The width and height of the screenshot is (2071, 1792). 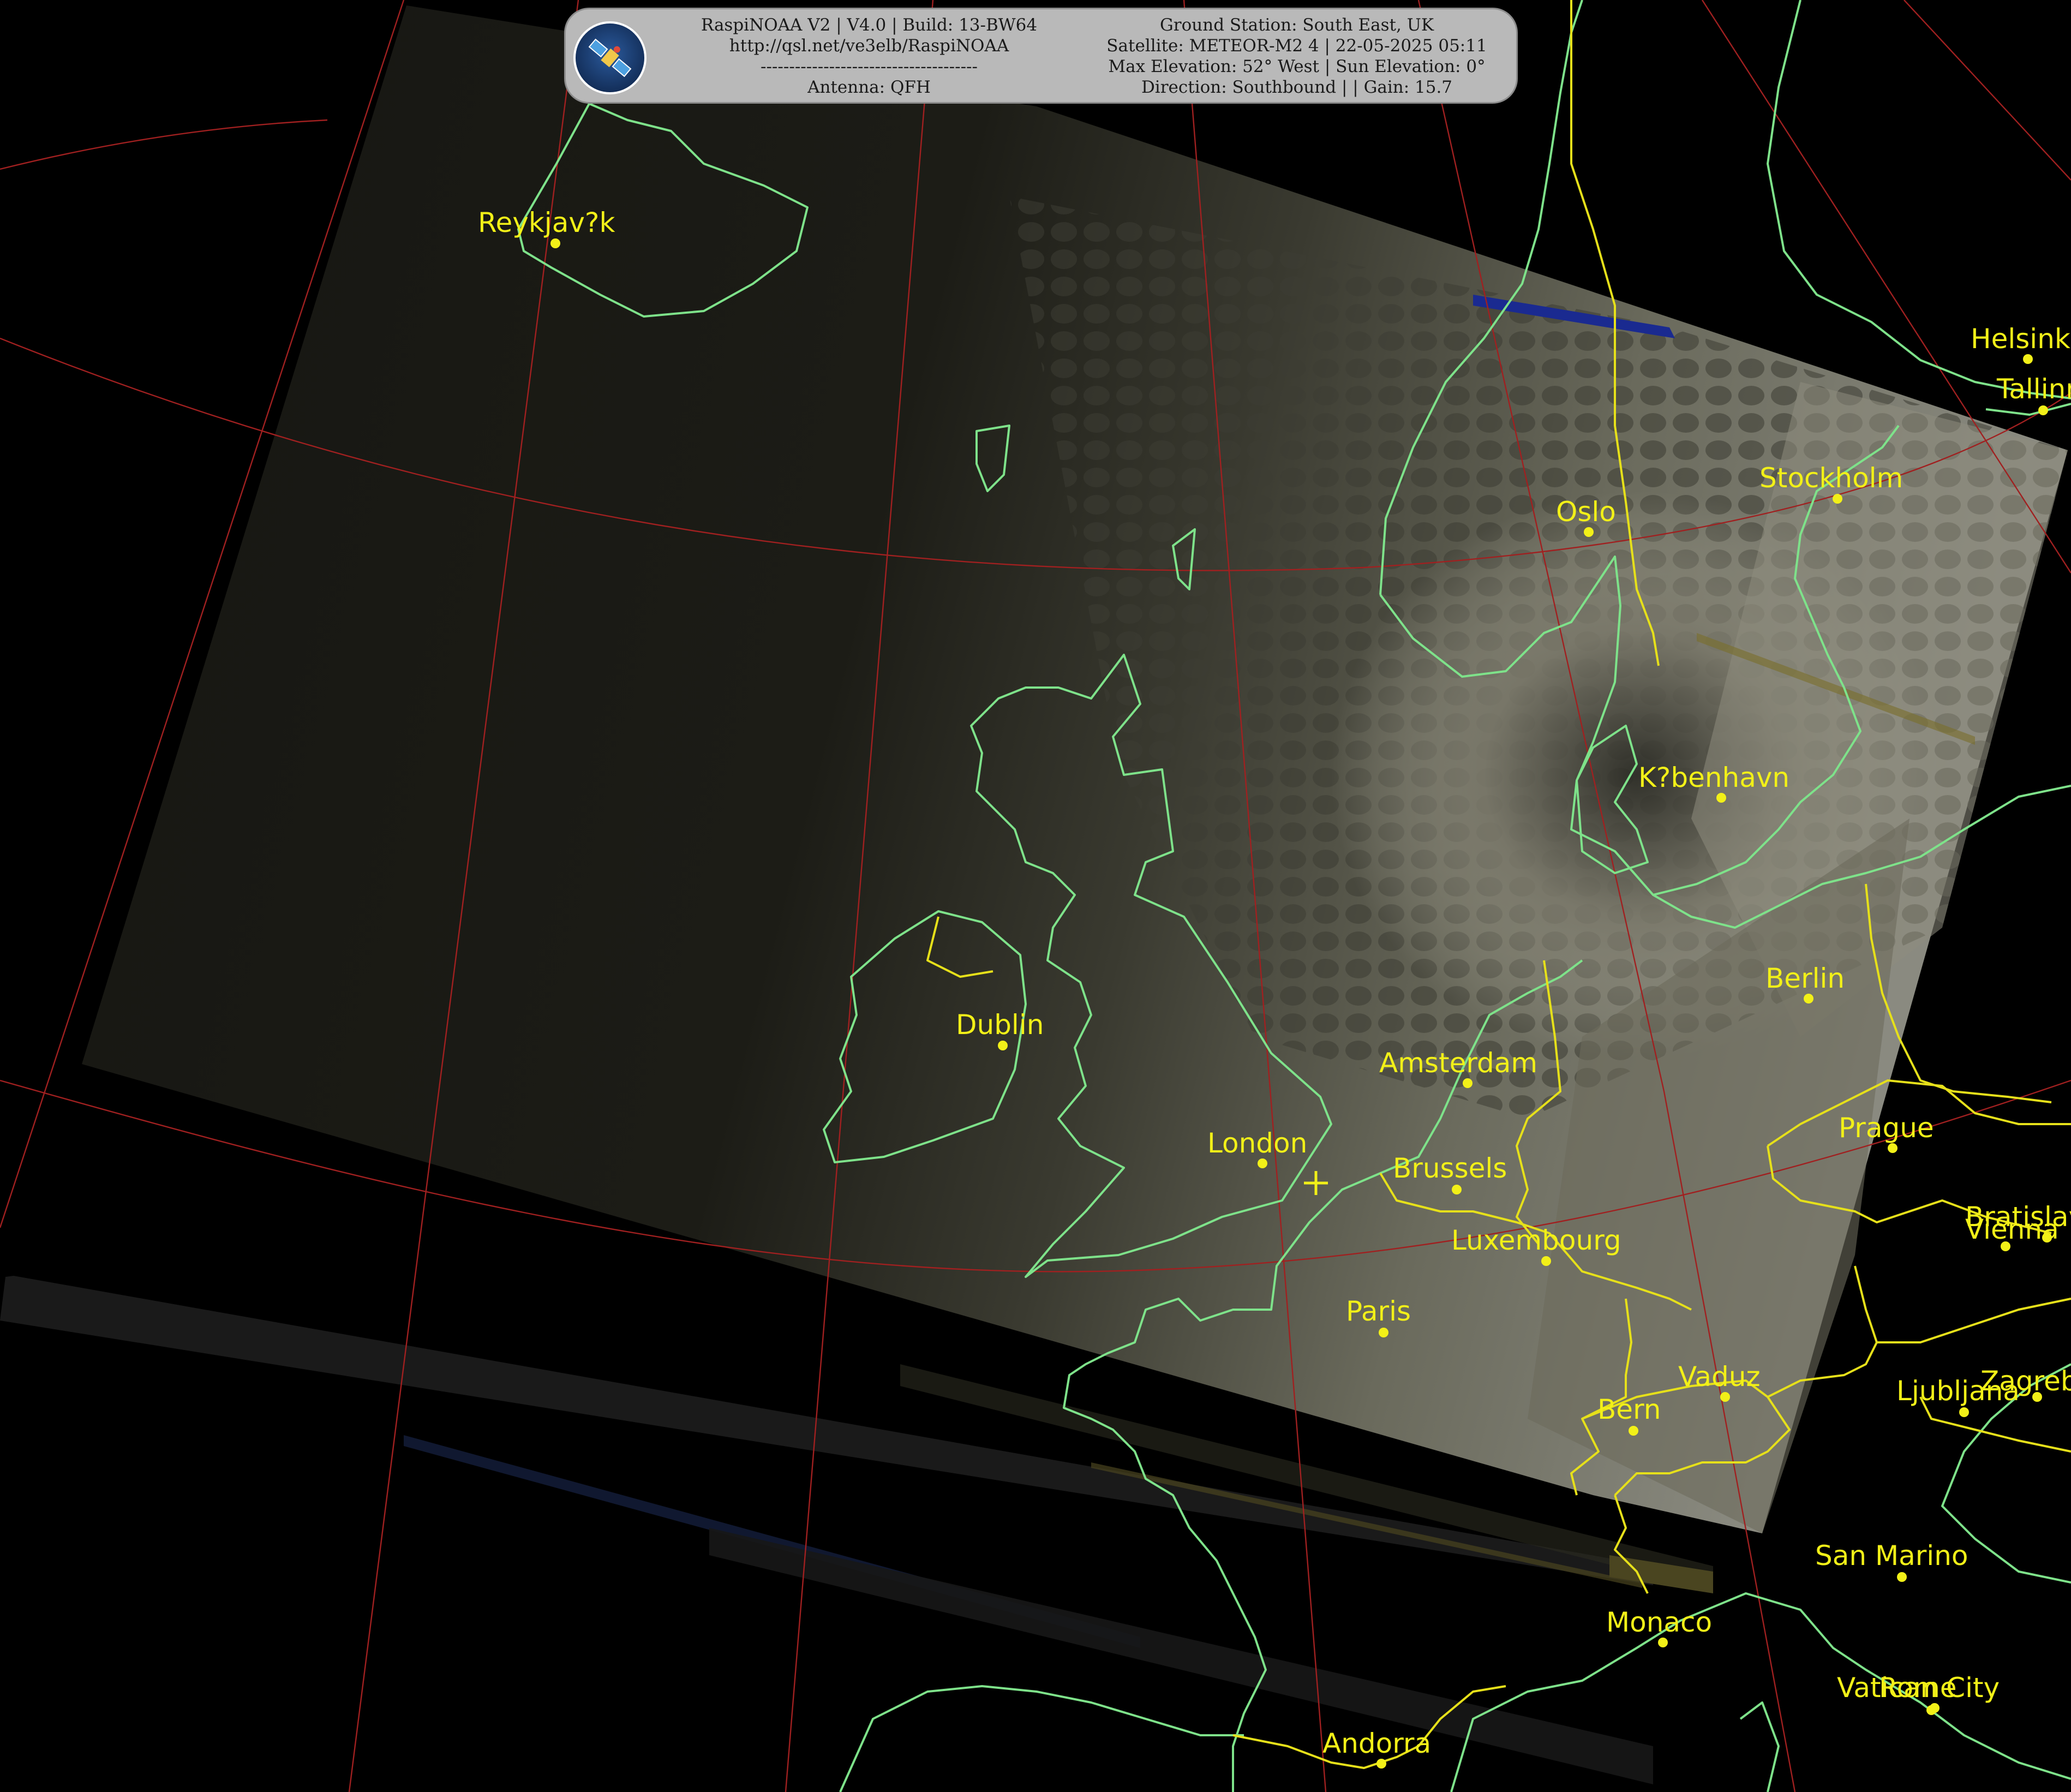 I want to click on city-label: Brussels, so click(x=1450, y=1168).